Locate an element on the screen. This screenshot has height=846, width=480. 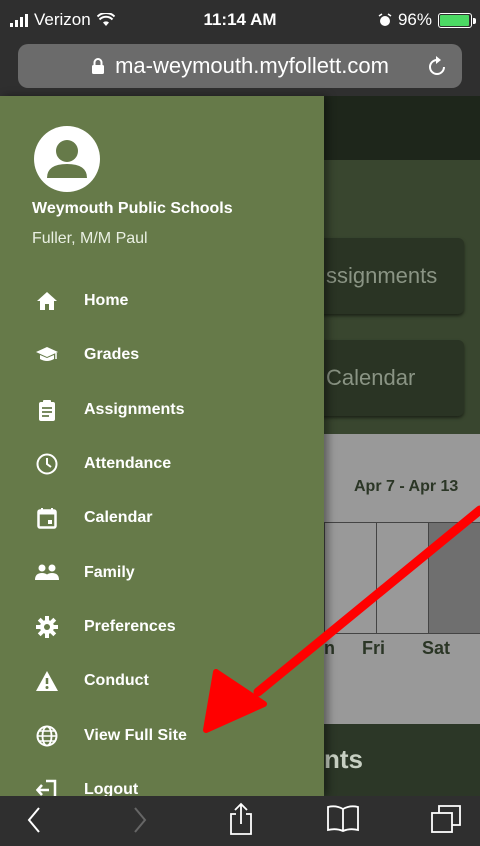
alarm-icon is located at coordinates (385, 19).